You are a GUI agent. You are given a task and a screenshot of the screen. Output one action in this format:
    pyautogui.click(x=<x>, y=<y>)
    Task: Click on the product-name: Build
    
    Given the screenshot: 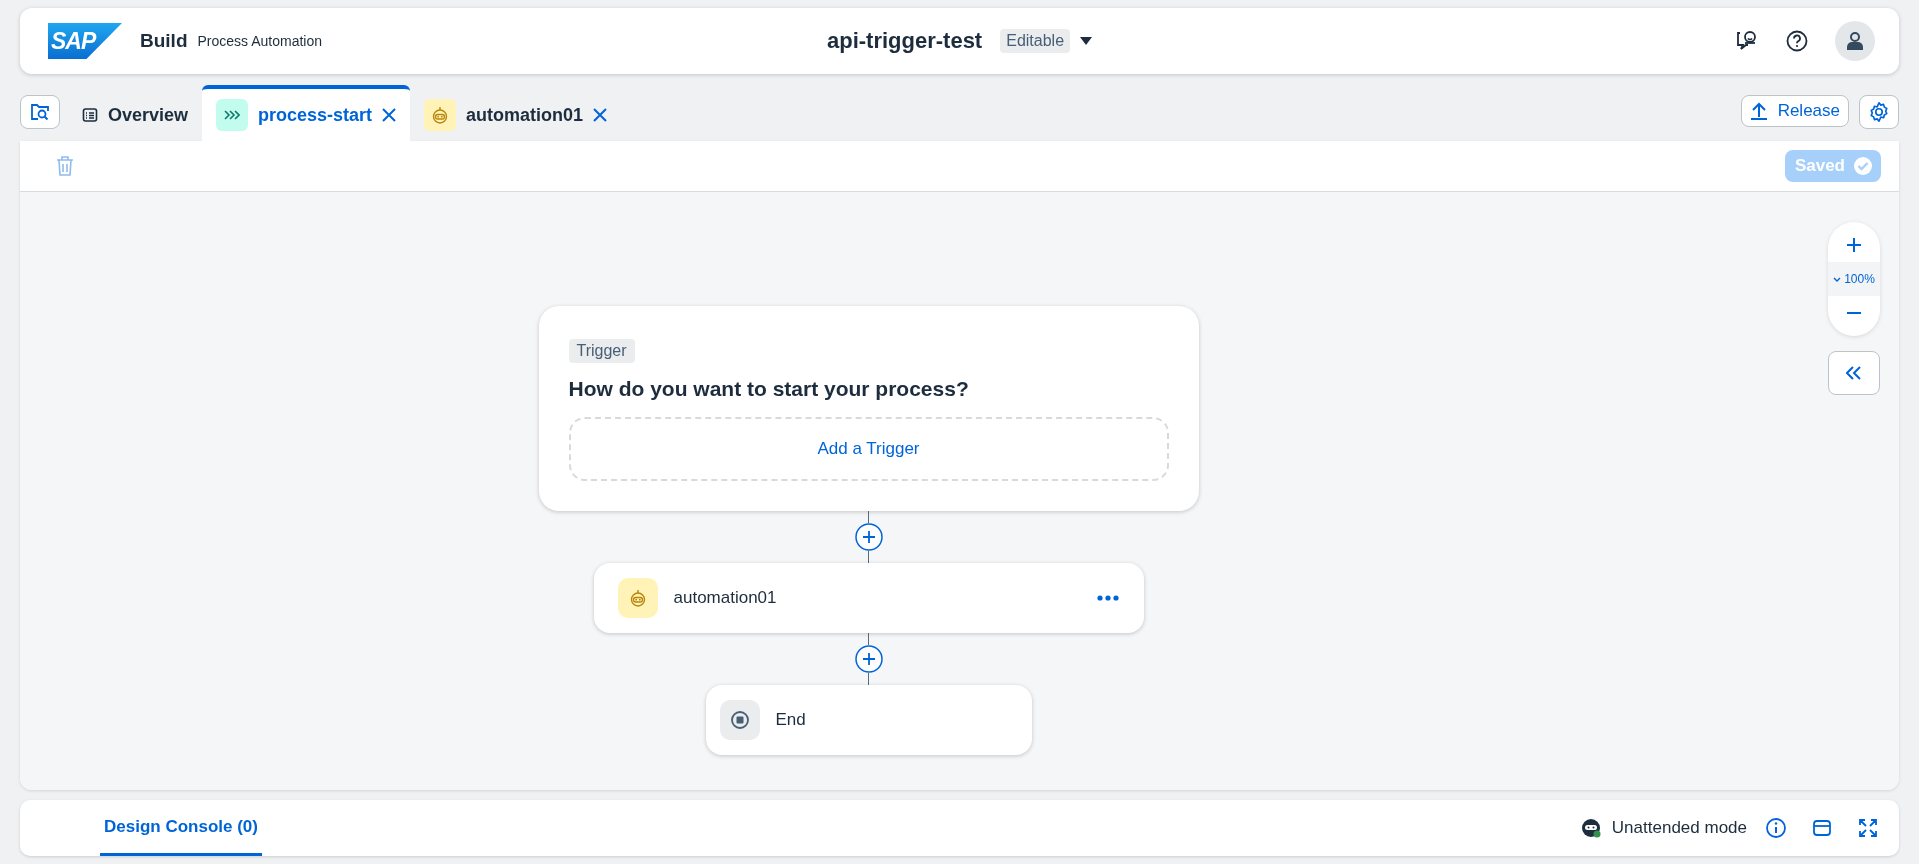 What is the action you would take?
    pyautogui.click(x=164, y=41)
    